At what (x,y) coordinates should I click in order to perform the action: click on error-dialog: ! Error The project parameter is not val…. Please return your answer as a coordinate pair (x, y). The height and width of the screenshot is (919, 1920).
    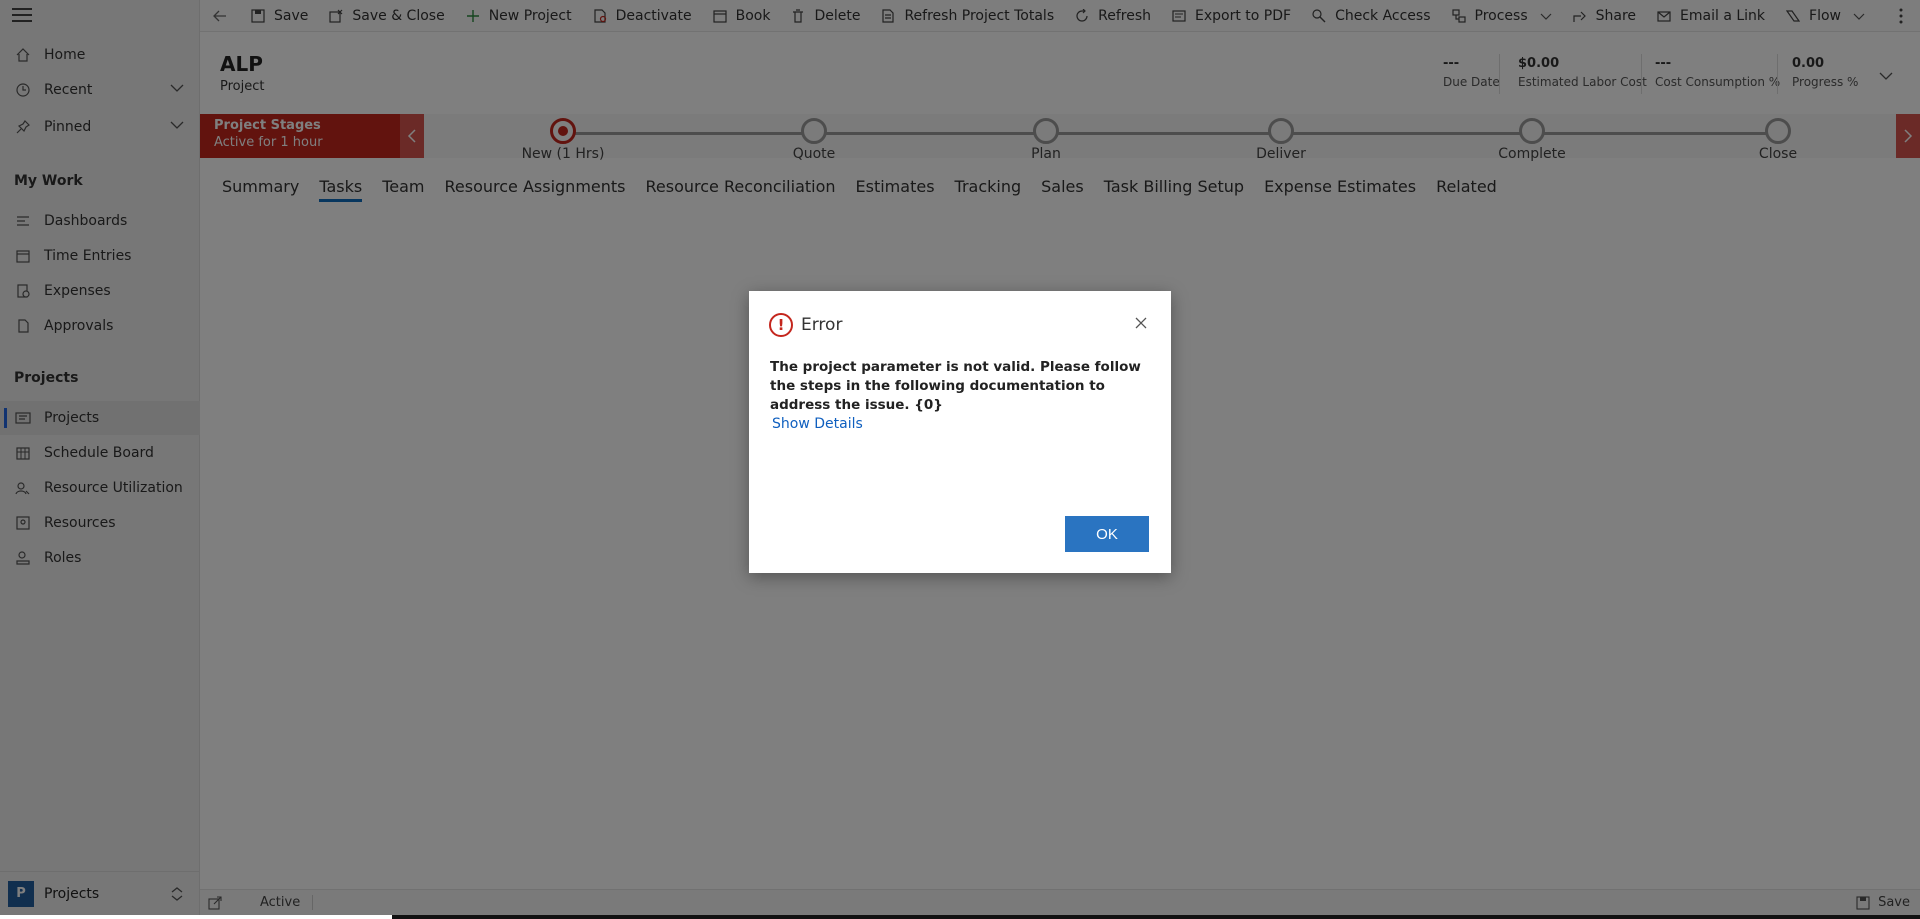
    Looking at the image, I should click on (960, 432).